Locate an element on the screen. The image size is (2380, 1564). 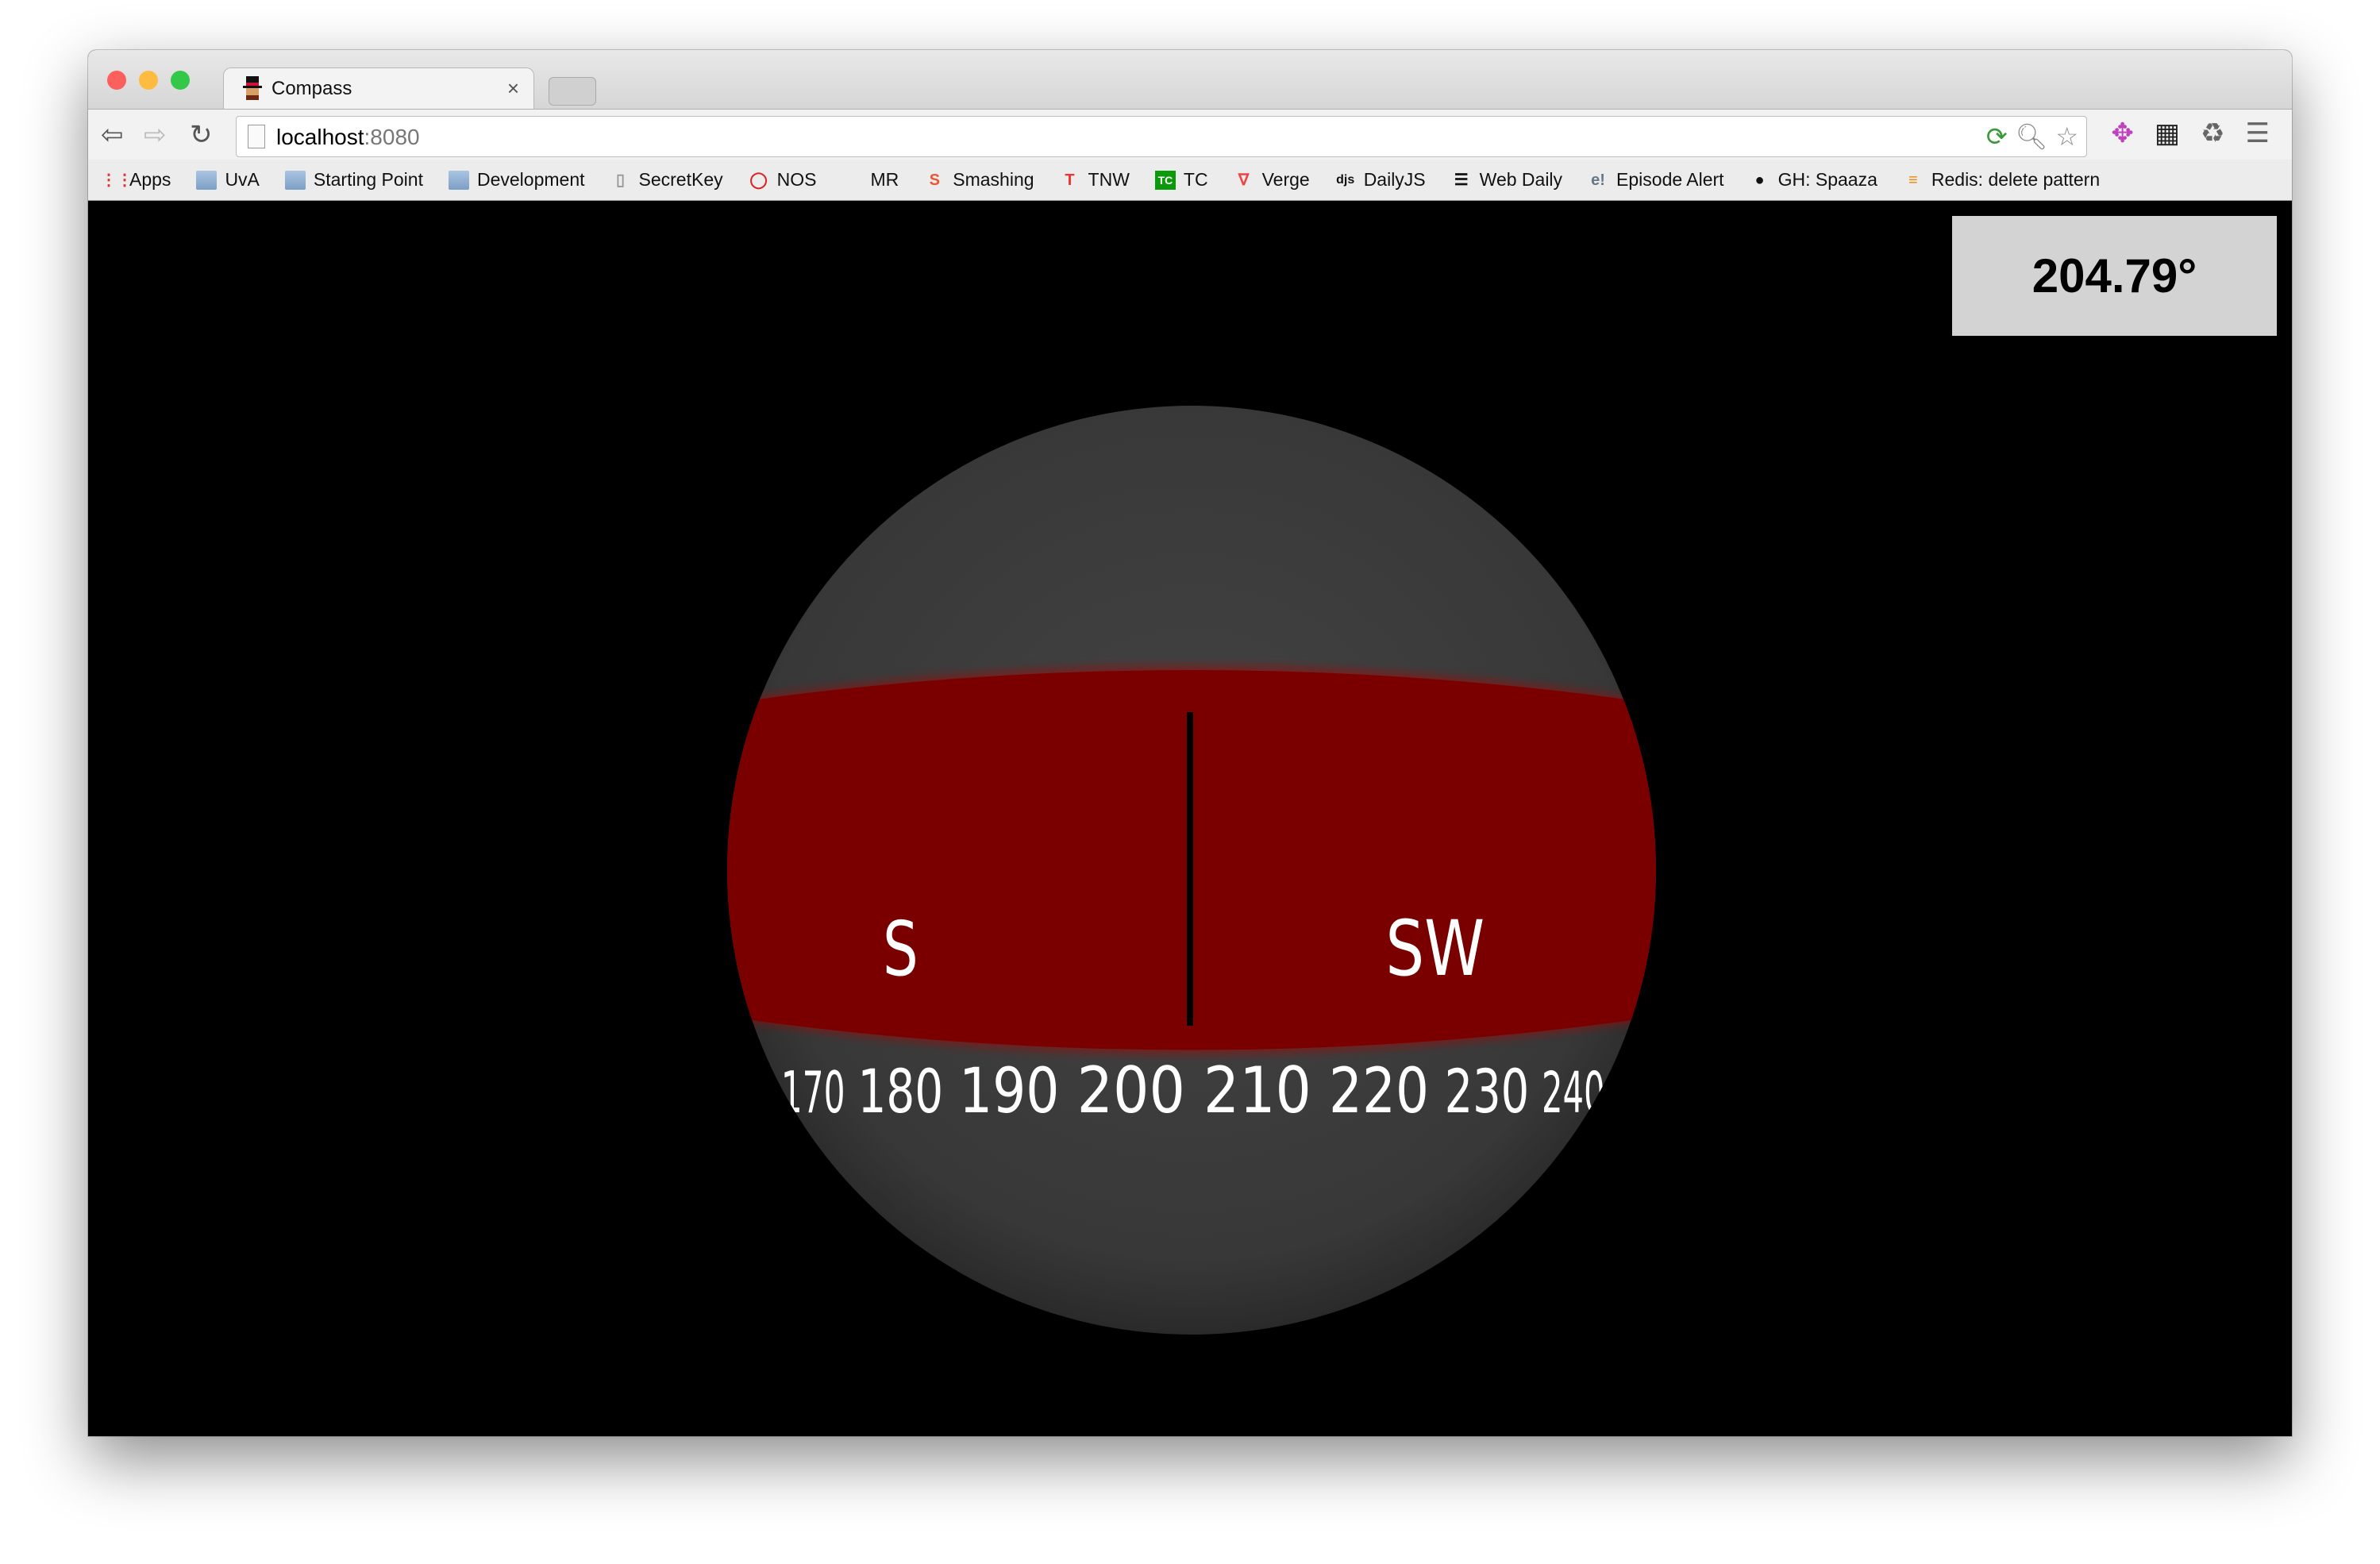
tick-label: 150 is located at coordinates (725, 1096).